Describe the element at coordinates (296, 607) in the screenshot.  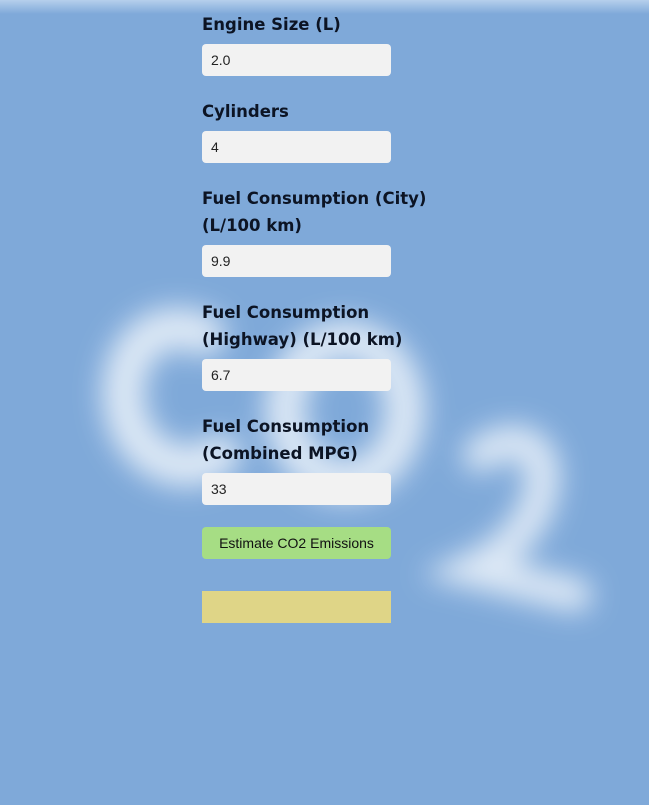
I see `result-output` at that location.